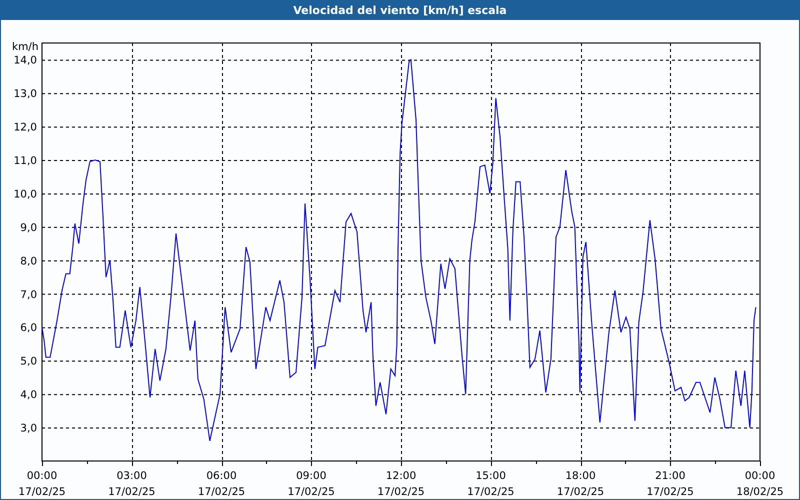 This screenshot has height=500, width=800. I want to click on y-tick-label: 14,0, so click(25, 60).